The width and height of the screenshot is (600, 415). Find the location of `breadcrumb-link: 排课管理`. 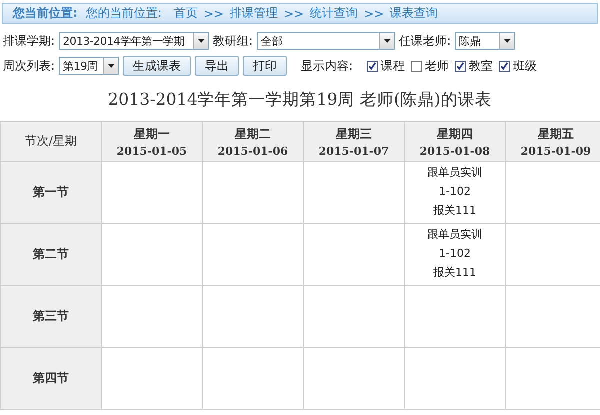

breadcrumb-link: 排课管理 is located at coordinates (254, 13).